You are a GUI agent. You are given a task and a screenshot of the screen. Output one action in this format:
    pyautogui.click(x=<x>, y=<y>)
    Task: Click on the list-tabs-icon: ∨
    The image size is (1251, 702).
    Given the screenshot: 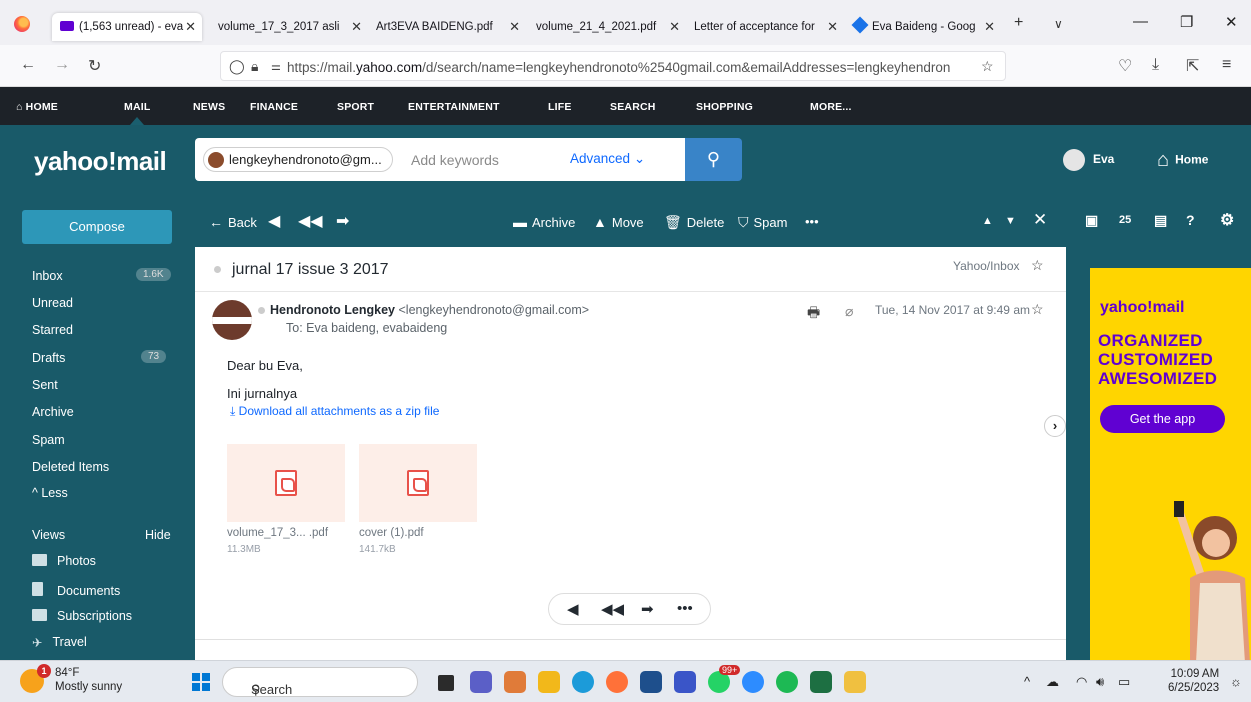 What is the action you would take?
    pyautogui.click(x=1058, y=24)
    